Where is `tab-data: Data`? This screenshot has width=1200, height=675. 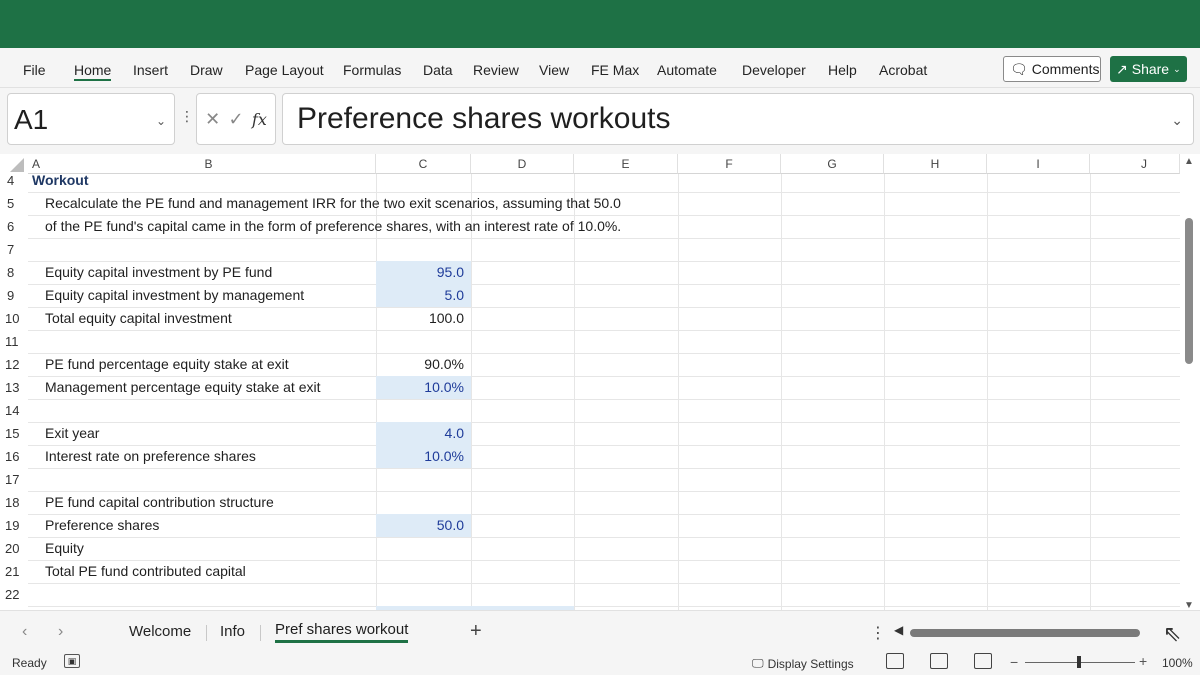 tab-data: Data is located at coordinates (438, 70).